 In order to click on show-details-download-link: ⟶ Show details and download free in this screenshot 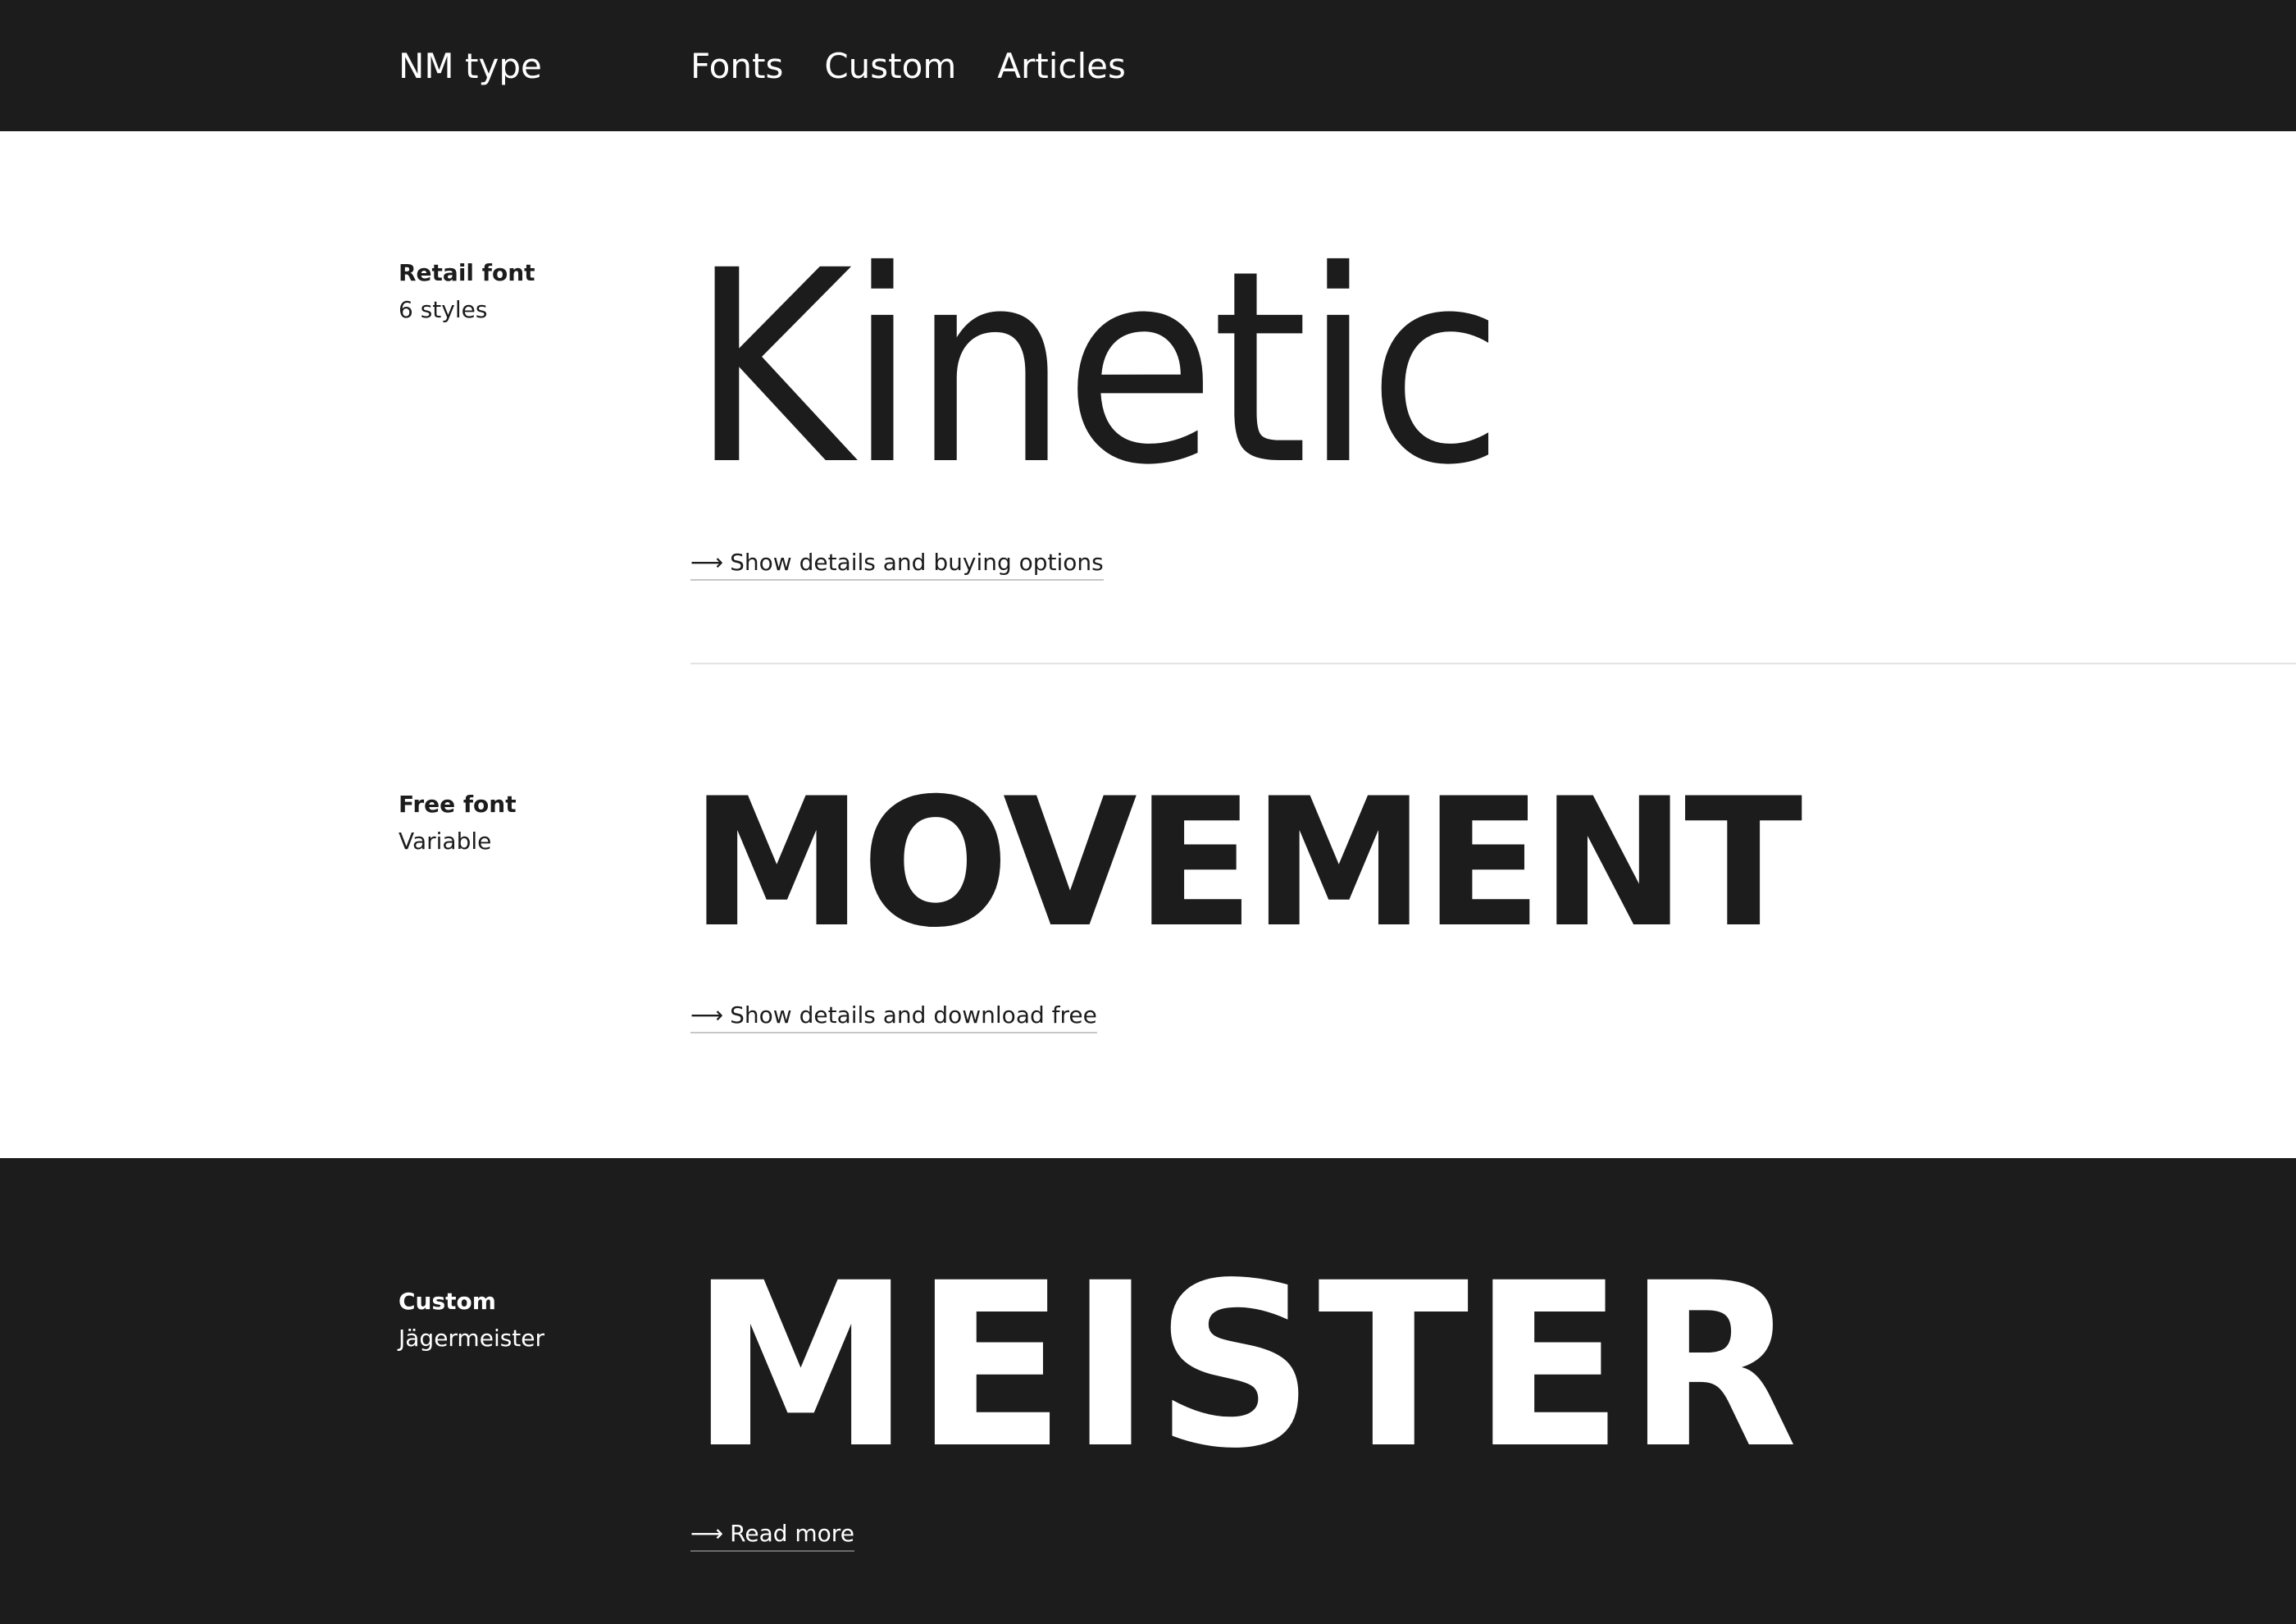, I will do `click(893, 1017)`.